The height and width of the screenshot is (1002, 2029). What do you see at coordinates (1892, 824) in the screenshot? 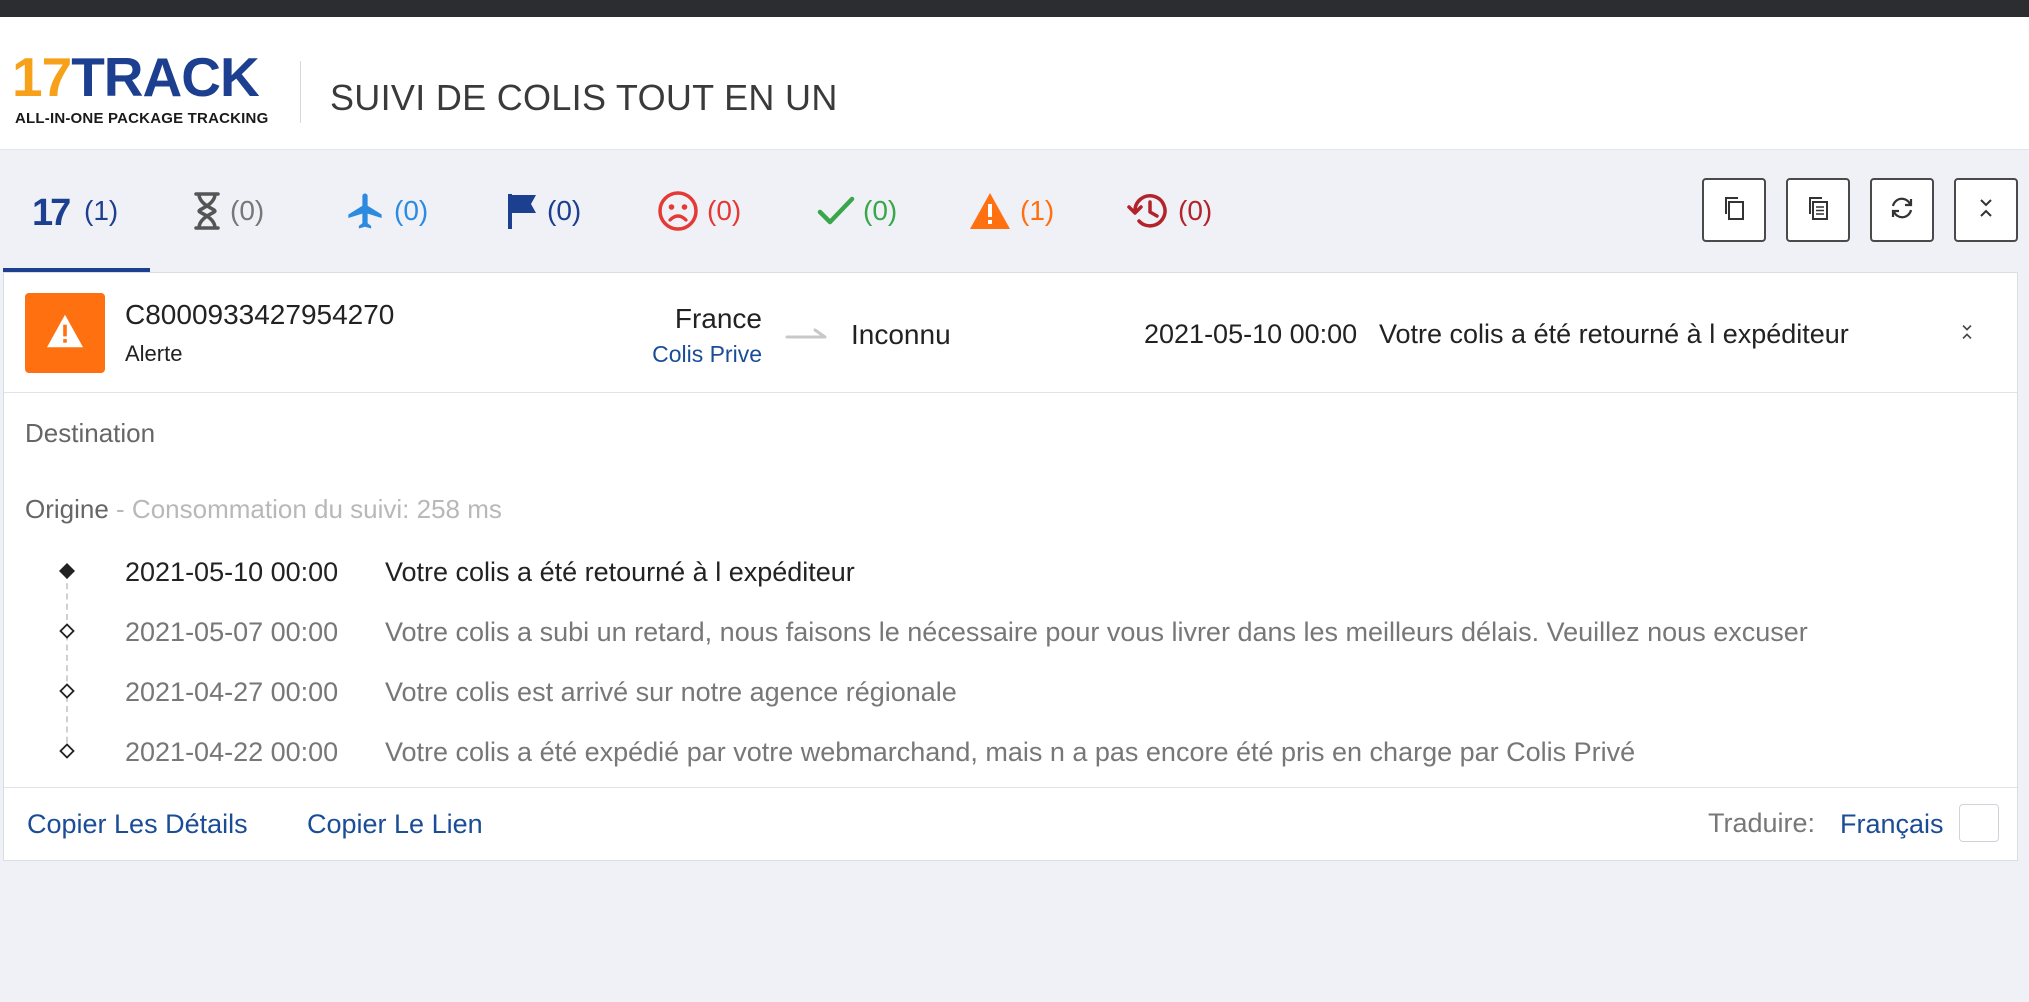
I see `translate-language-select: Français` at bounding box center [1892, 824].